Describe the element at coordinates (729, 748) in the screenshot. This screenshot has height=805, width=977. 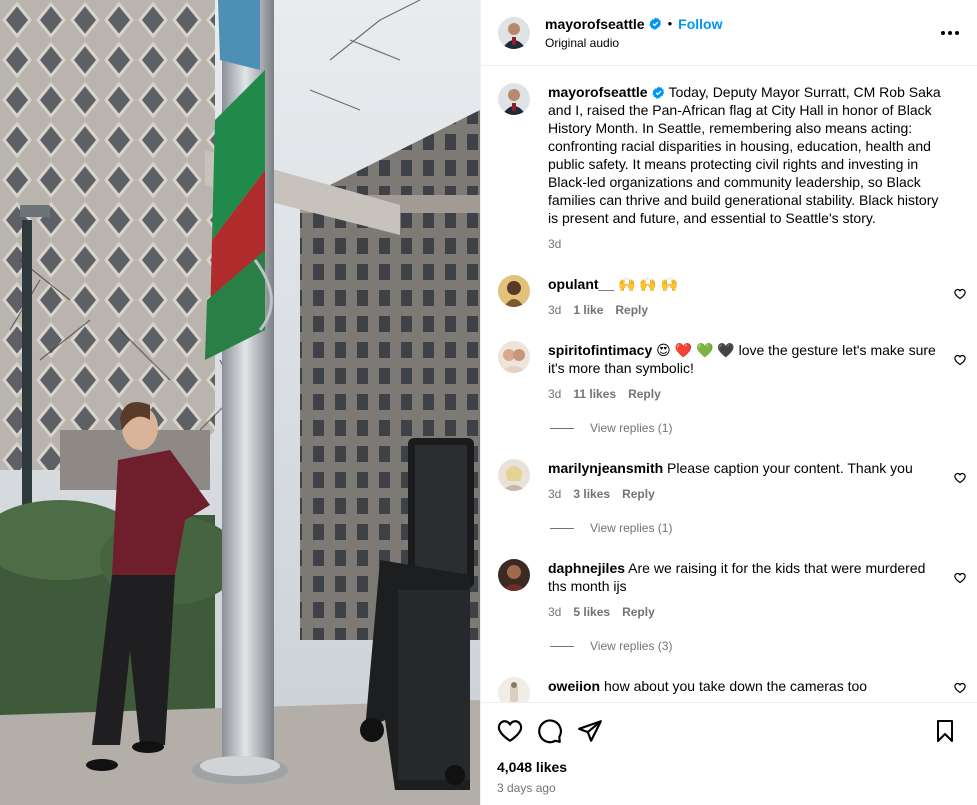
I see `post-actions: 4,048 likes 3 days ago` at that location.